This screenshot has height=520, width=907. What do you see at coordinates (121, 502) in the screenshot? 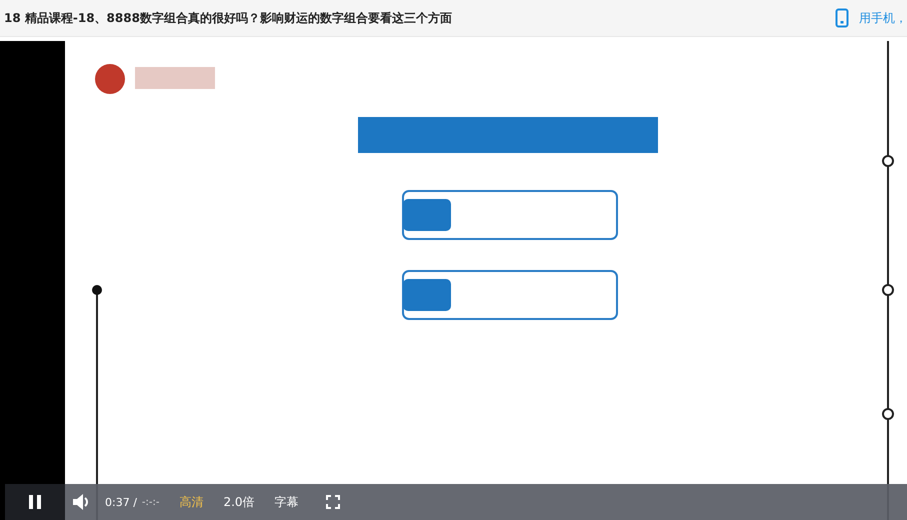
I see `current-time: 0:37 /` at bounding box center [121, 502].